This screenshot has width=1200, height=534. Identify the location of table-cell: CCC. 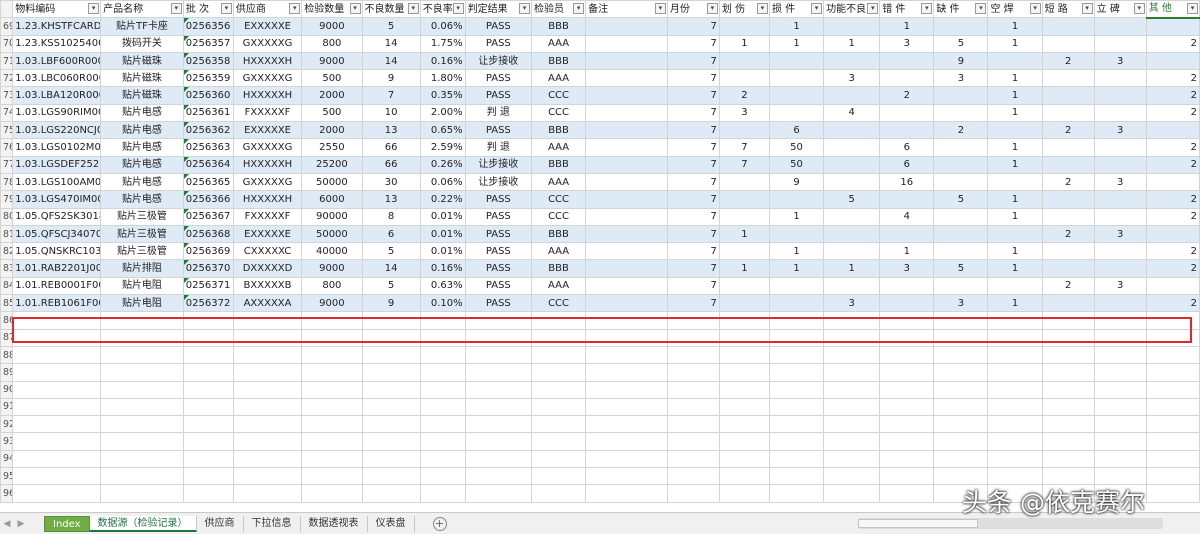
(558, 216).